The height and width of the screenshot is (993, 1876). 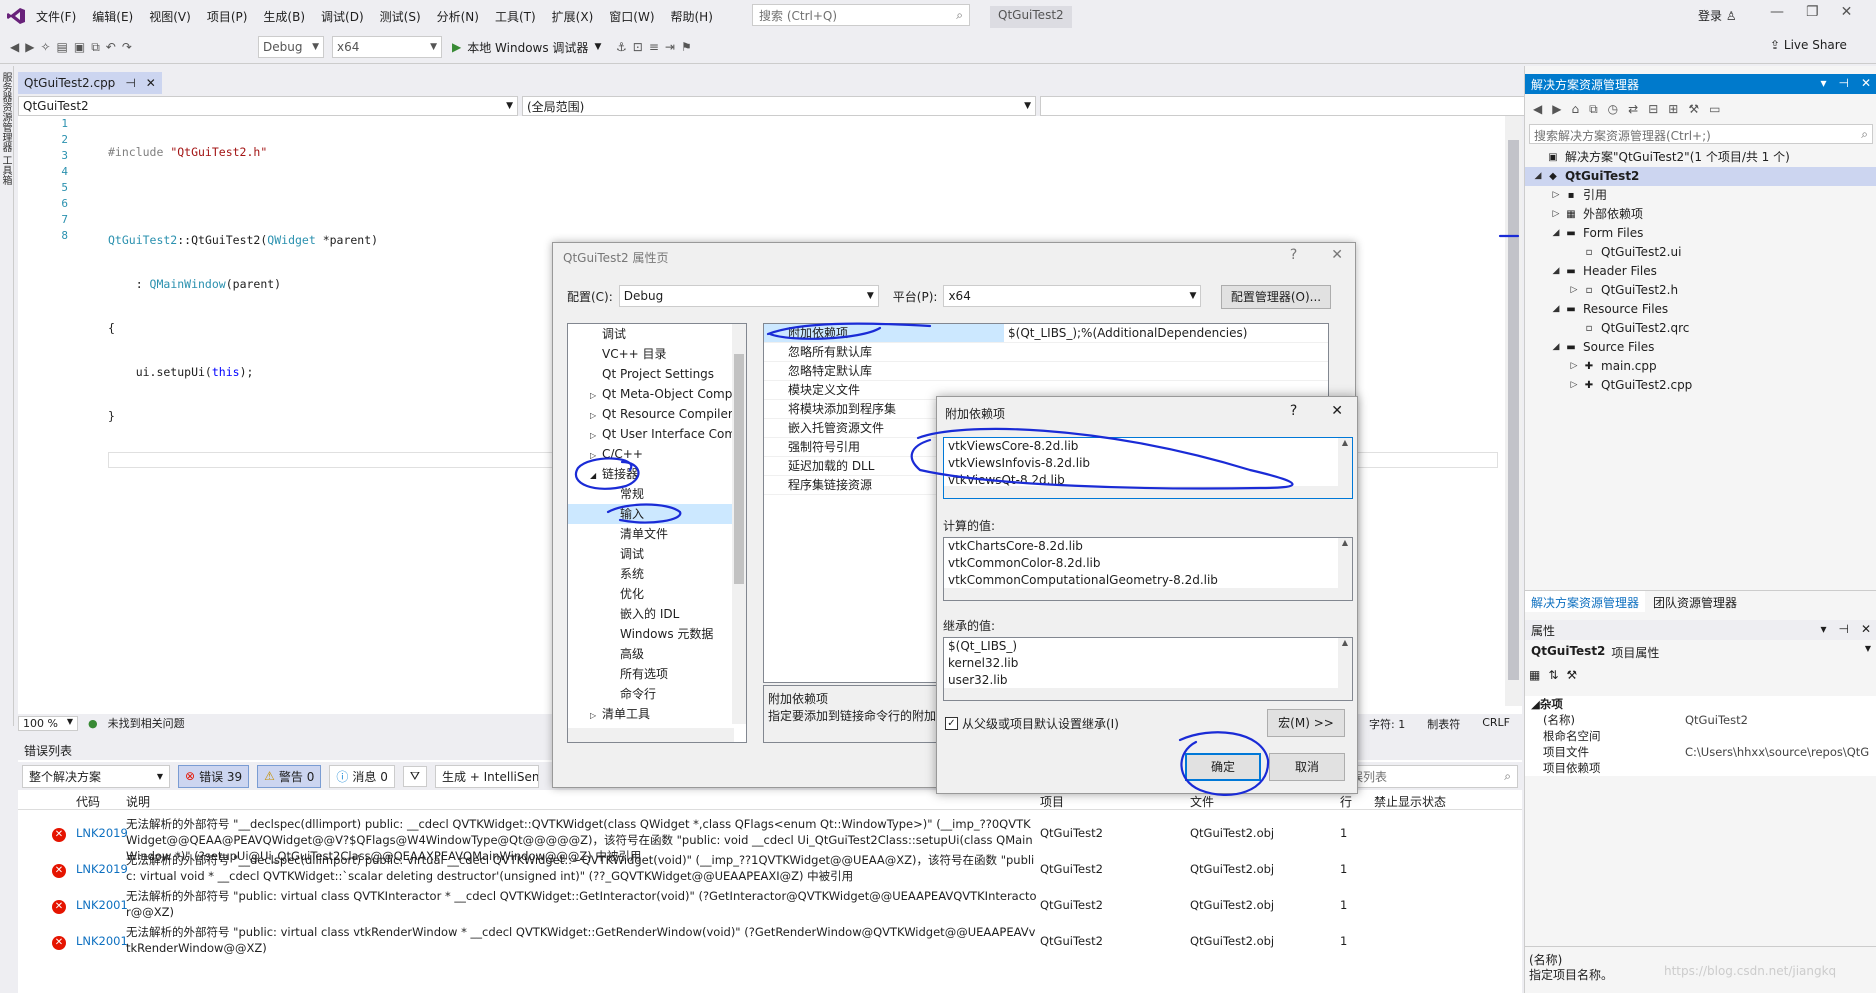 I want to click on solution-tree-node: ▷ ▦ 外部依赖项, so click(x=1700, y=214).